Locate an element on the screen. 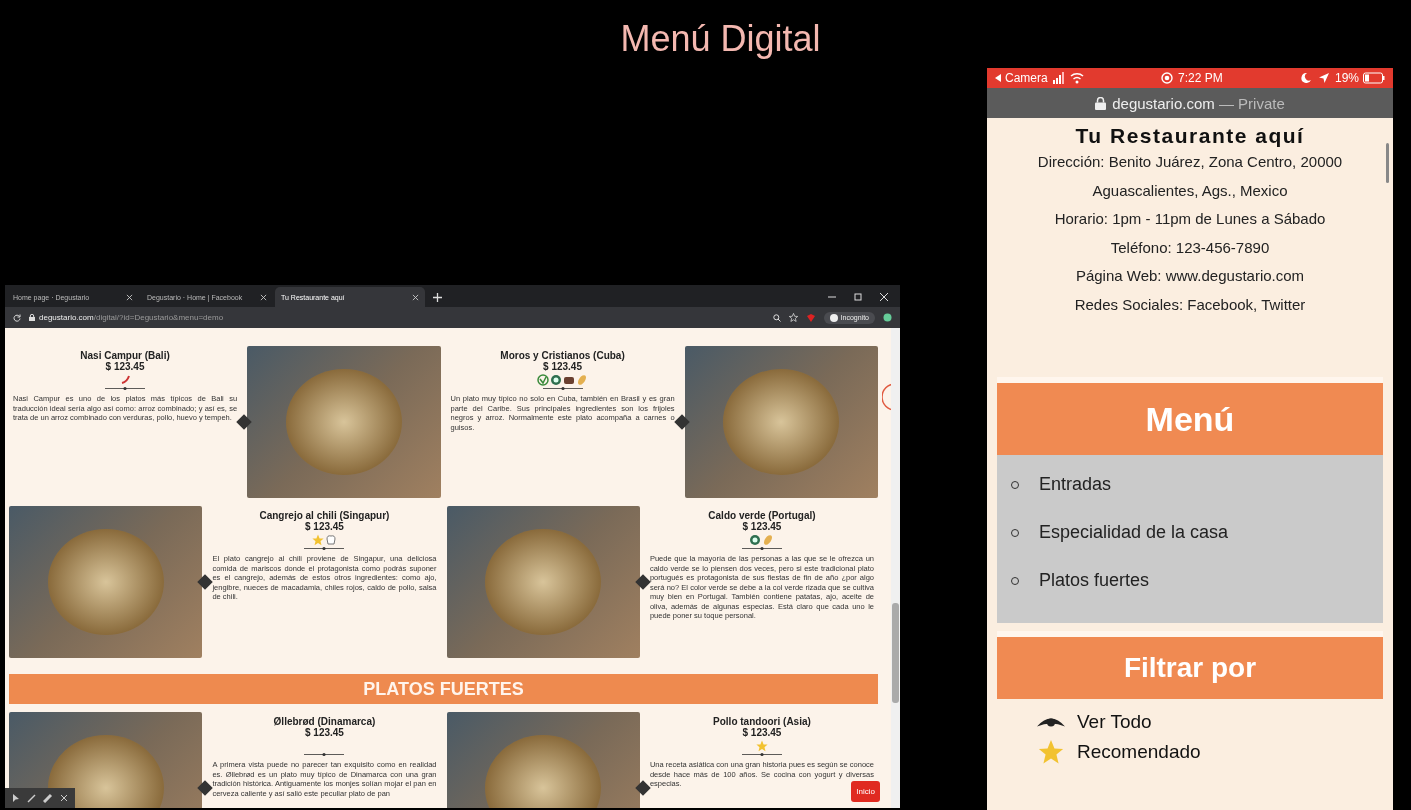 The height and width of the screenshot is (810, 1411). filter-heading: Filtrar por is located at coordinates (1190, 665).